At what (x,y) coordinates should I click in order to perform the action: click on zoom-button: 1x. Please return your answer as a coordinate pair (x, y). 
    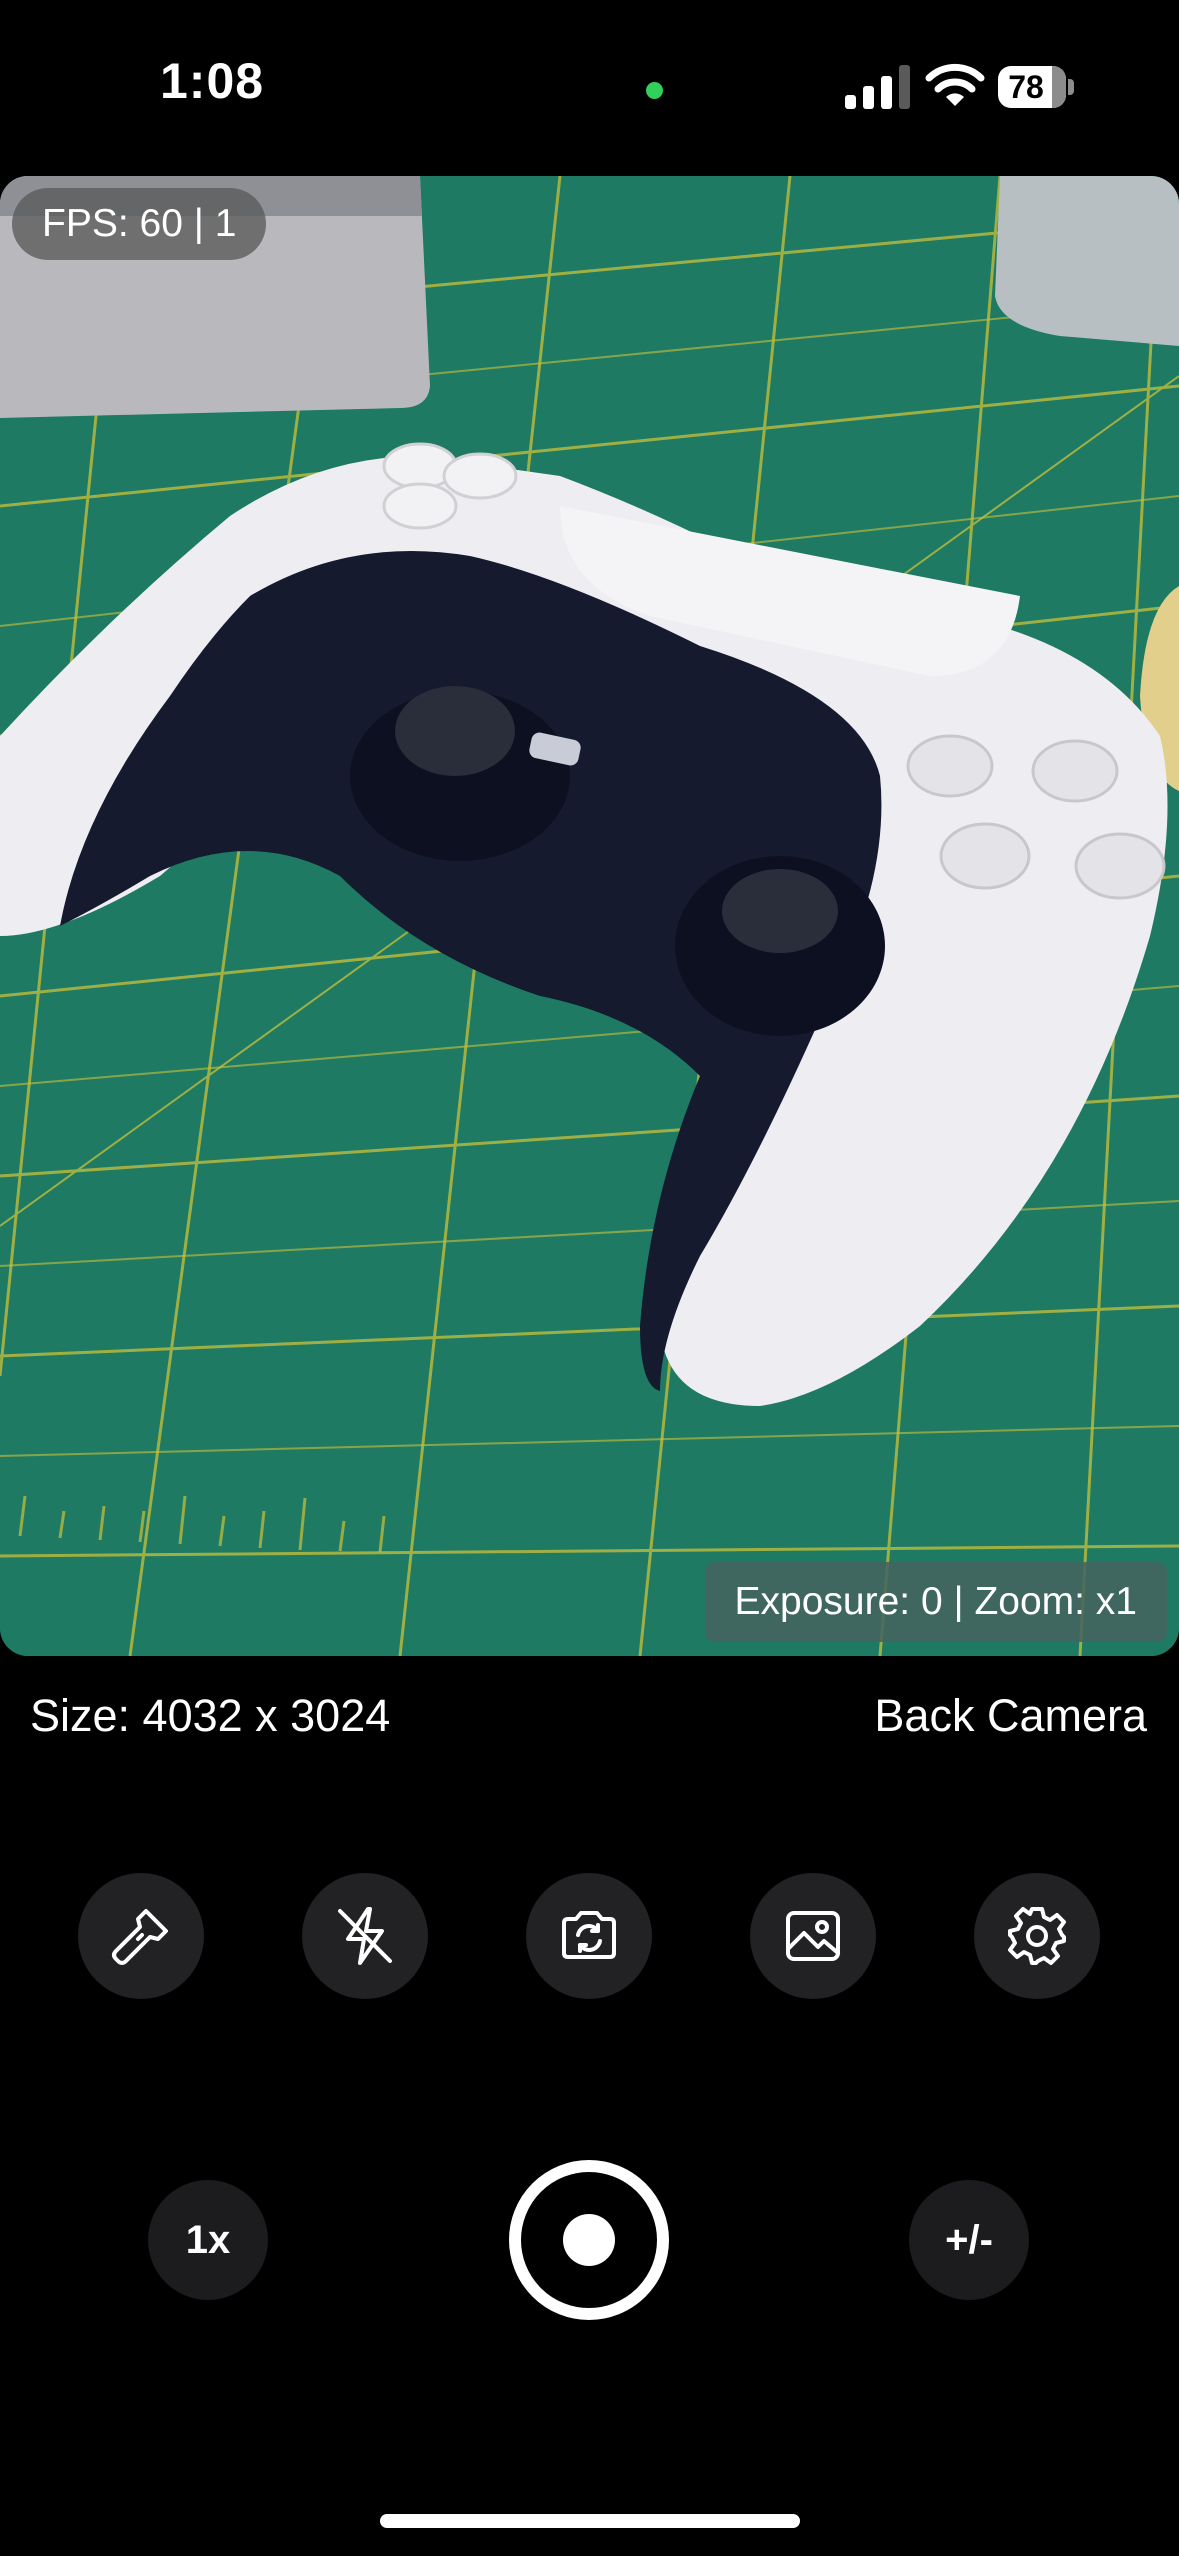
    Looking at the image, I should click on (208, 2240).